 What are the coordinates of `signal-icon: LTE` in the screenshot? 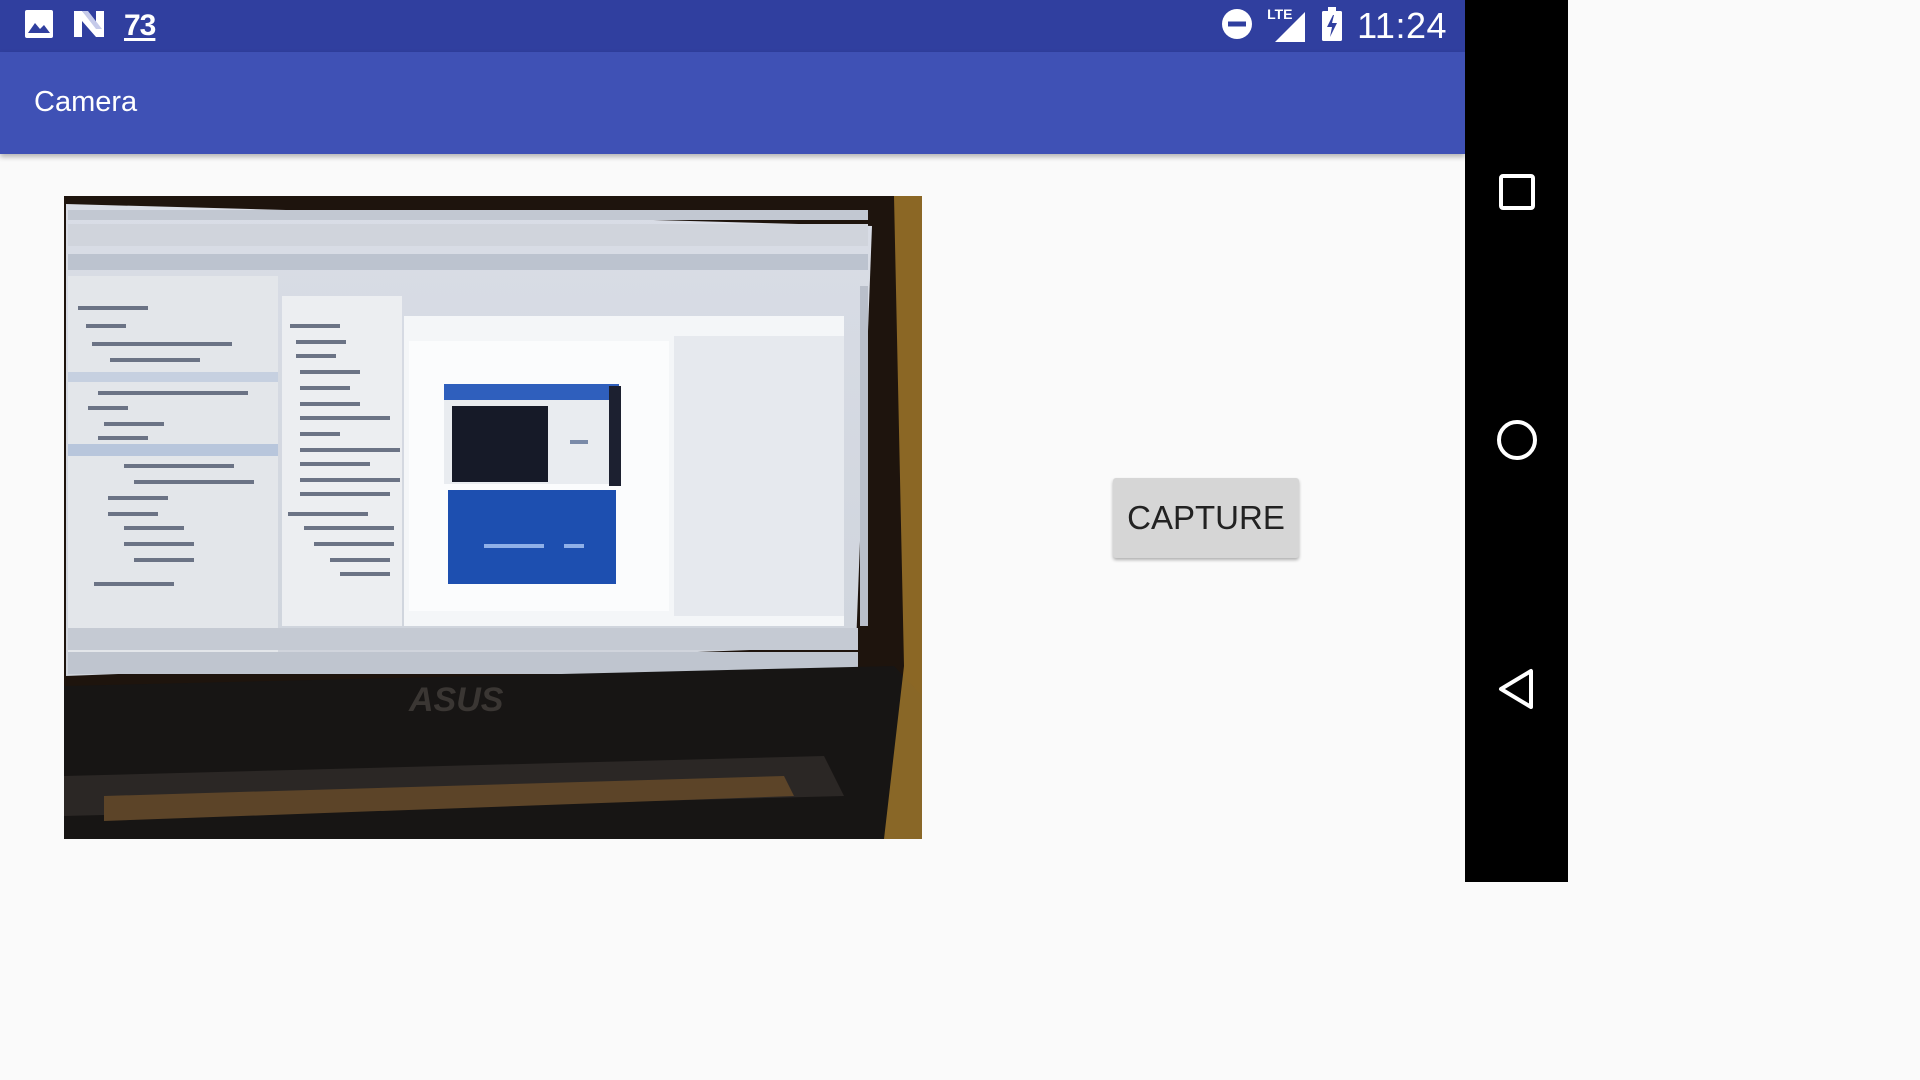 It's located at (1287, 25).